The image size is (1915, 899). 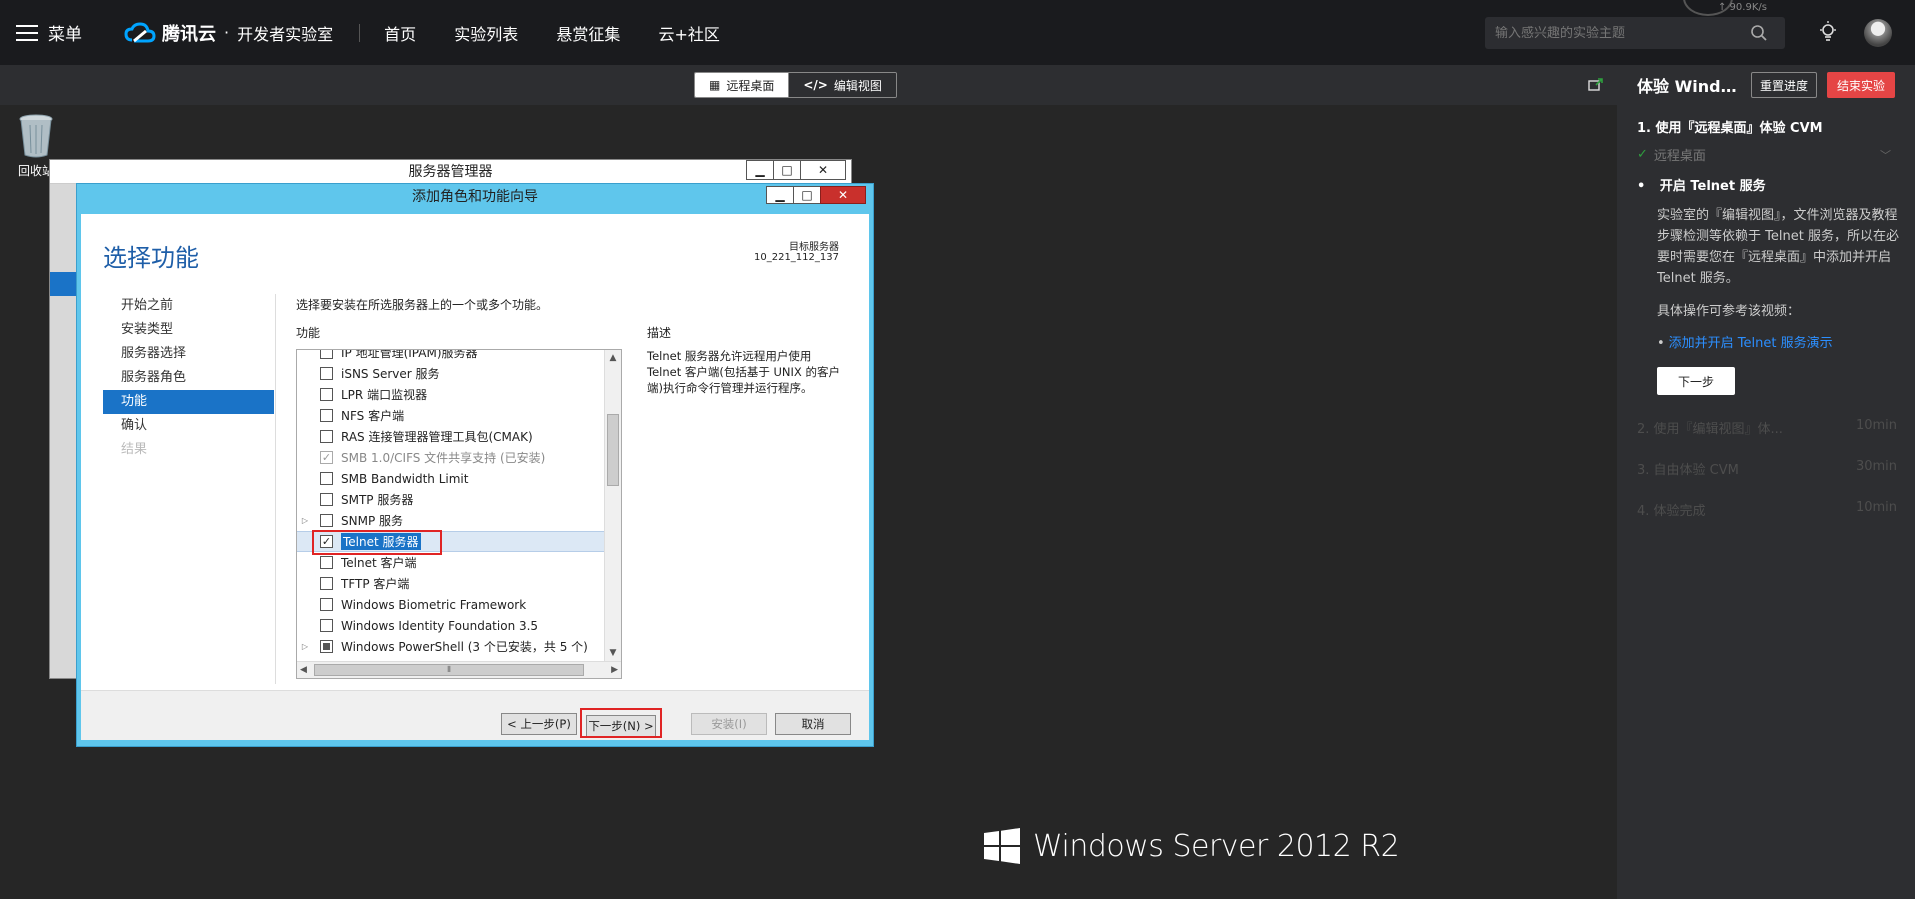 What do you see at coordinates (1692, 86) in the screenshot?
I see `tutorial-title: 体验 Windows Server` at bounding box center [1692, 86].